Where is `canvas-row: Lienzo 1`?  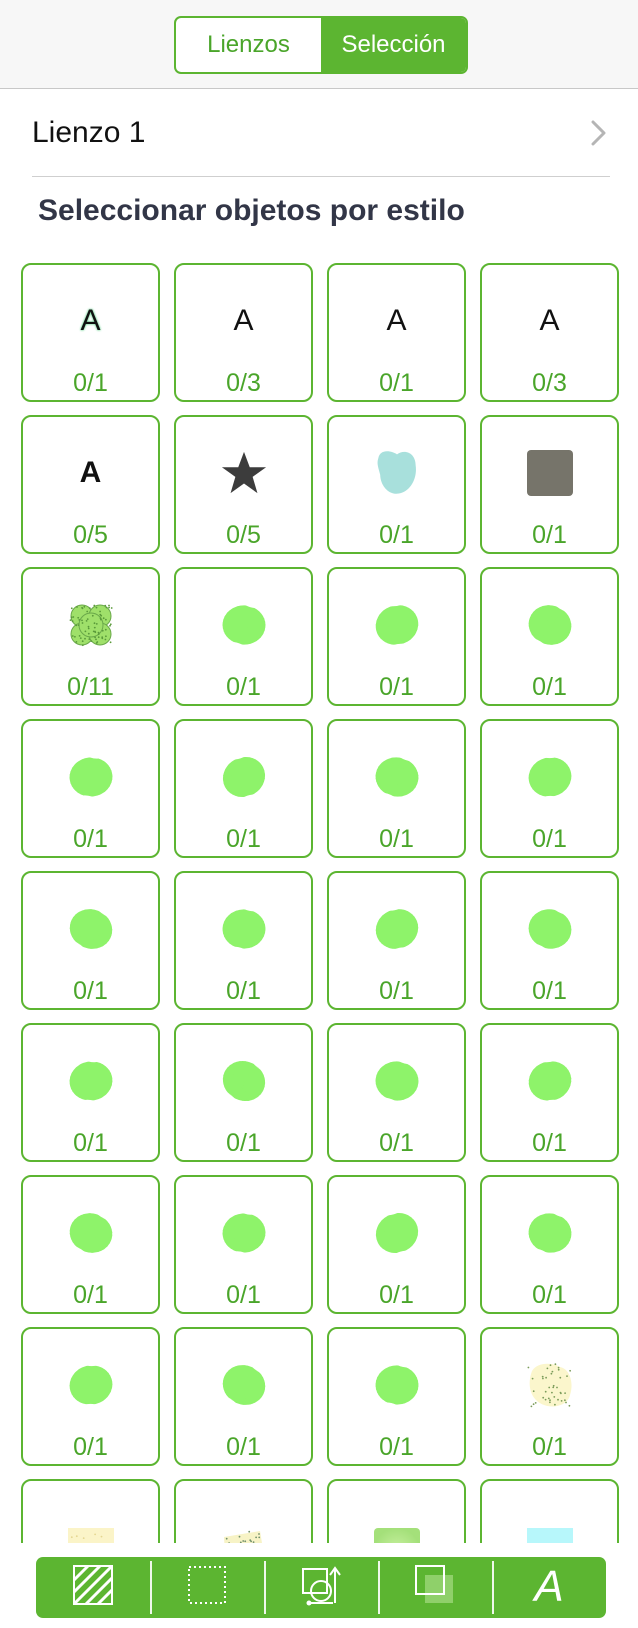 canvas-row: Lienzo 1 is located at coordinates (321, 133).